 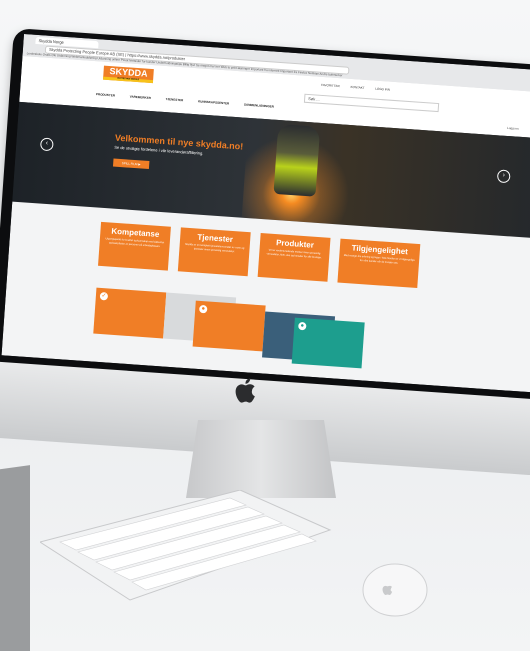 I want to click on play-film-button: SPILL FILM ▶, so click(x=131, y=164).